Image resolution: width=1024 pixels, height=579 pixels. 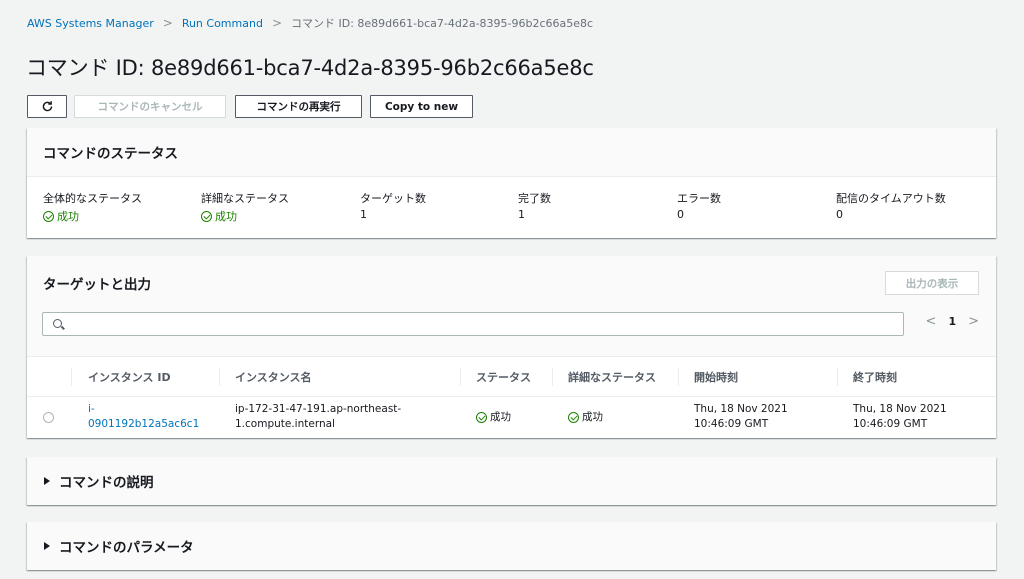 What do you see at coordinates (143, 417) in the screenshot?
I see `instance-id-link: i- 0901192b12a5ac6c1` at bounding box center [143, 417].